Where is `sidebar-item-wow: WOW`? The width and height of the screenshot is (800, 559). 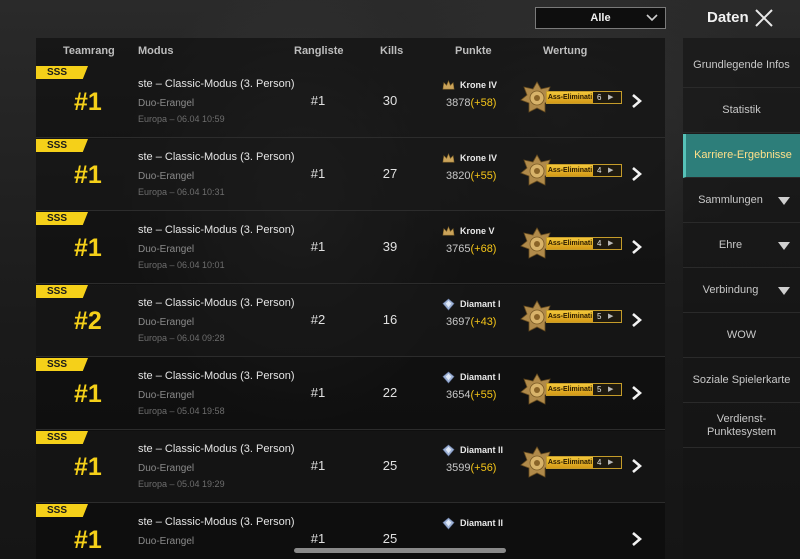 sidebar-item-wow: WOW is located at coordinates (741, 336).